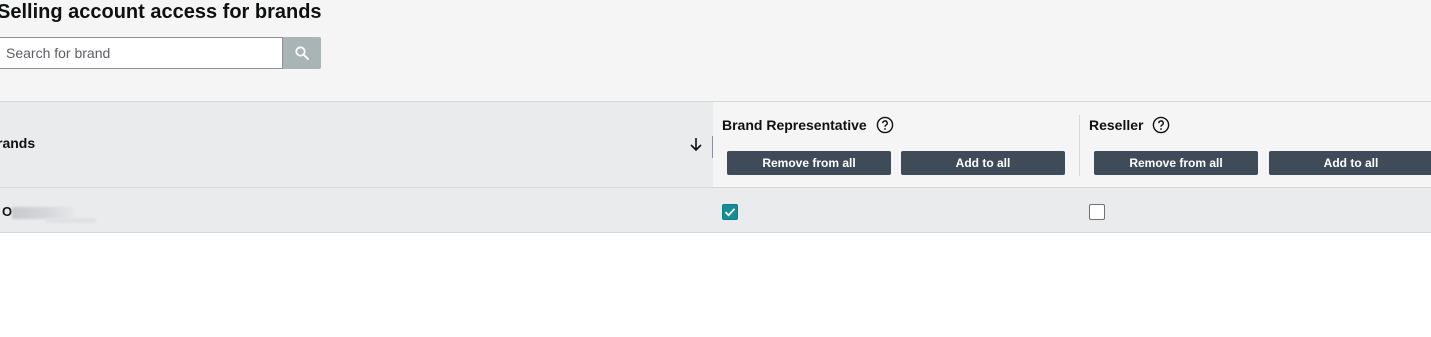 The height and width of the screenshot is (337, 1431). I want to click on search-button, so click(302, 53).